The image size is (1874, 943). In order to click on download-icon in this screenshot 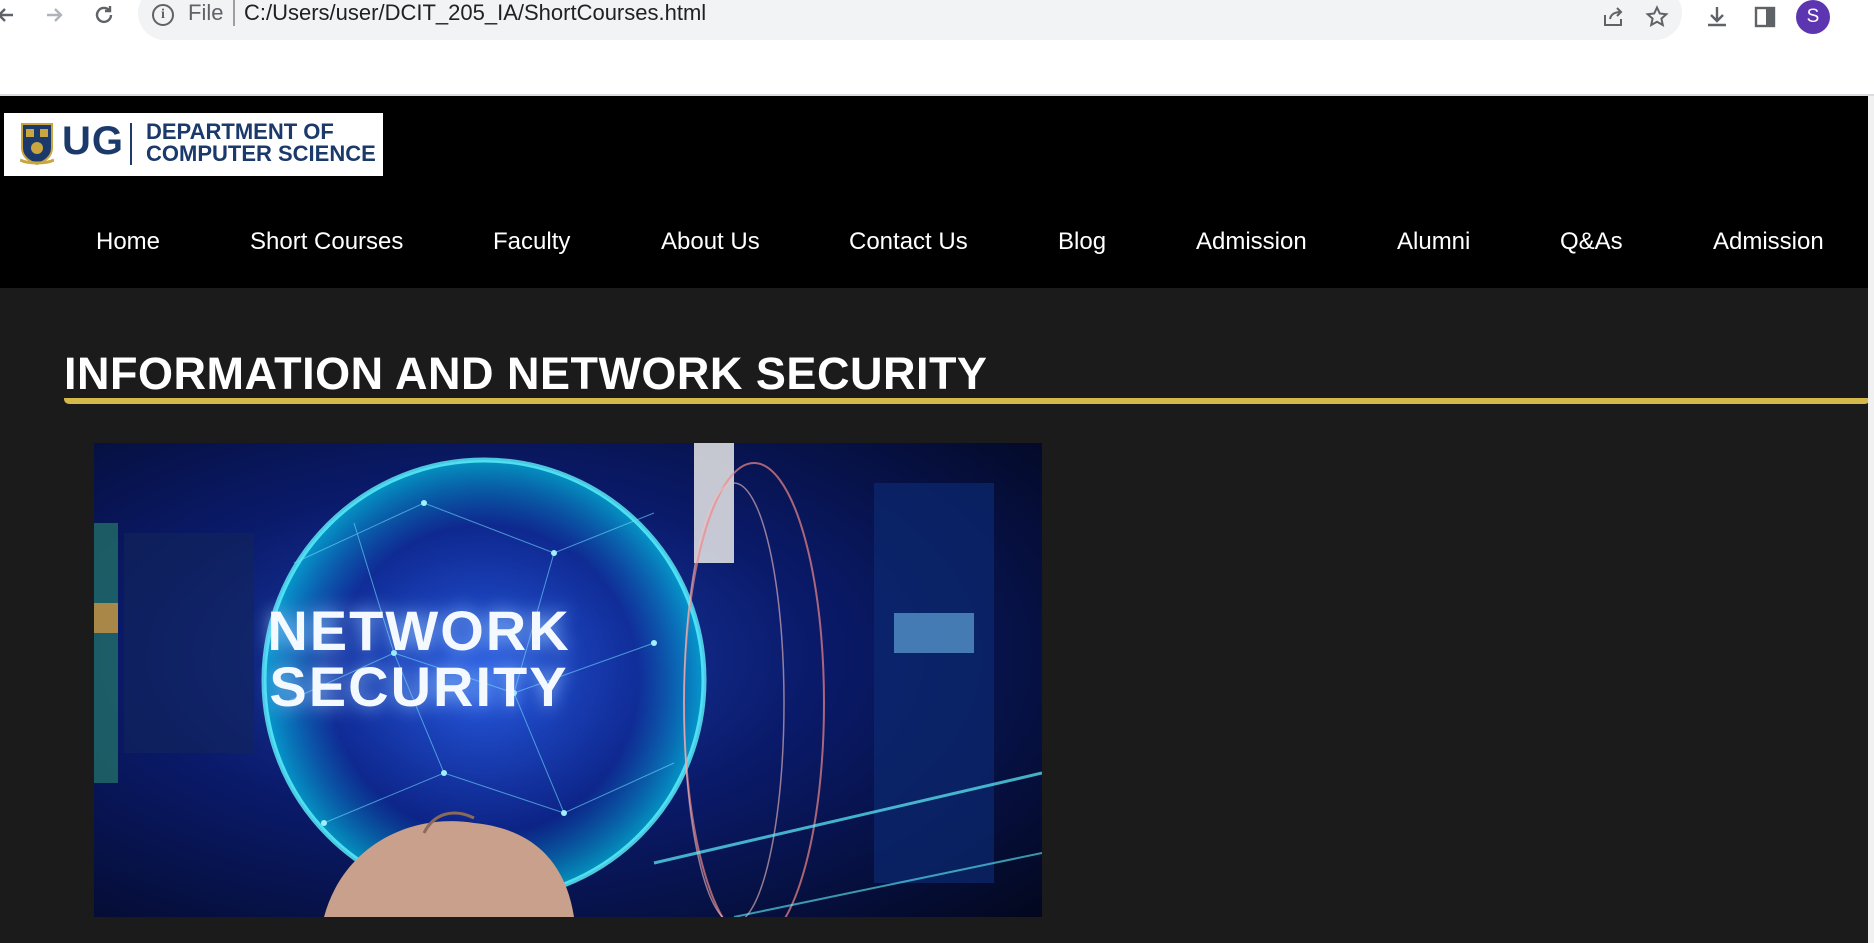, I will do `click(1717, 17)`.